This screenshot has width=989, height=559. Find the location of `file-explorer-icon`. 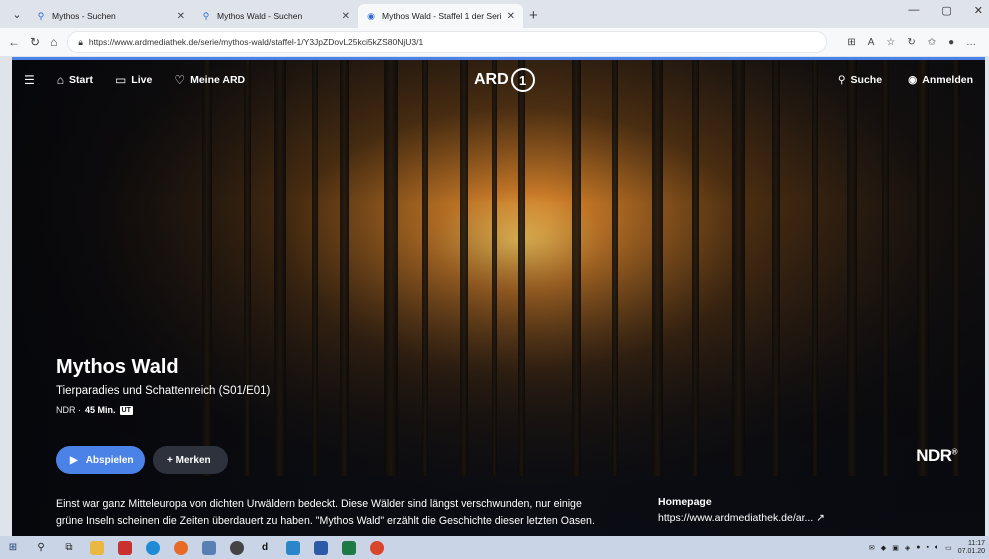

file-explorer-icon is located at coordinates (97, 547).